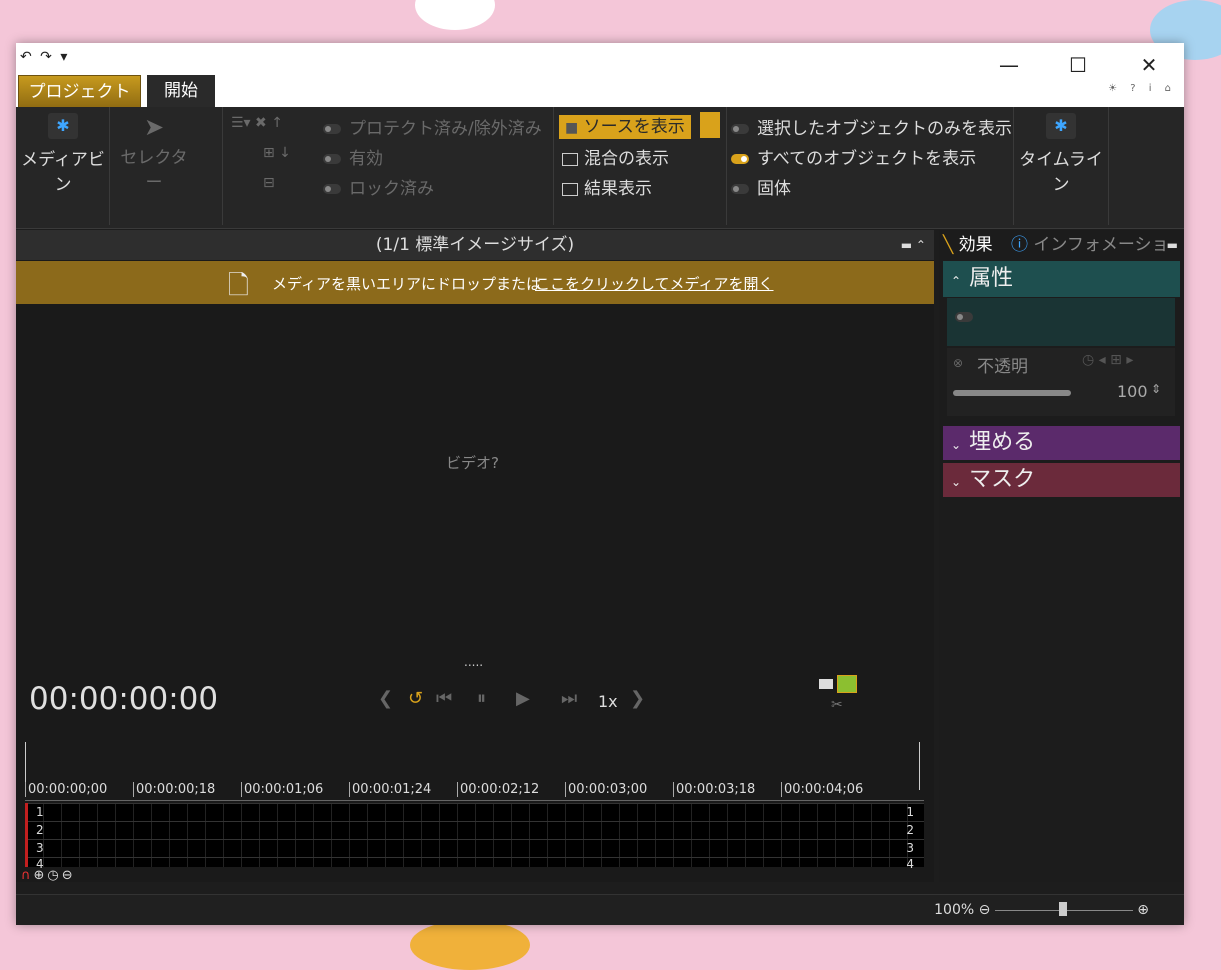 This screenshot has height=970, width=1221. What do you see at coordinates (1061, 172) in the screenshot?
I see `timeline-label: タイムライン` at bounding box center [1061, 172].